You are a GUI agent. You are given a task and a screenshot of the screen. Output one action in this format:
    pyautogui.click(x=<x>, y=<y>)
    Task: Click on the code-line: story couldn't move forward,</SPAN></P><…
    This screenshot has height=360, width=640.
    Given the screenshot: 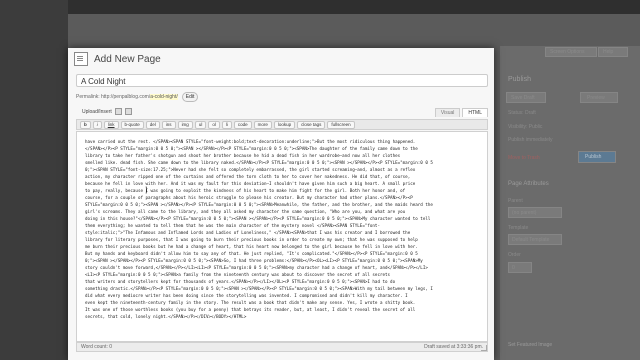 What is the action you would take?
    pyautogui.click(x=256, y=267)
    